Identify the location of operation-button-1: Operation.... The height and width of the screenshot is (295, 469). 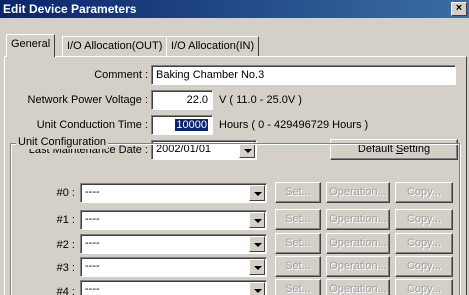
(358, 219).